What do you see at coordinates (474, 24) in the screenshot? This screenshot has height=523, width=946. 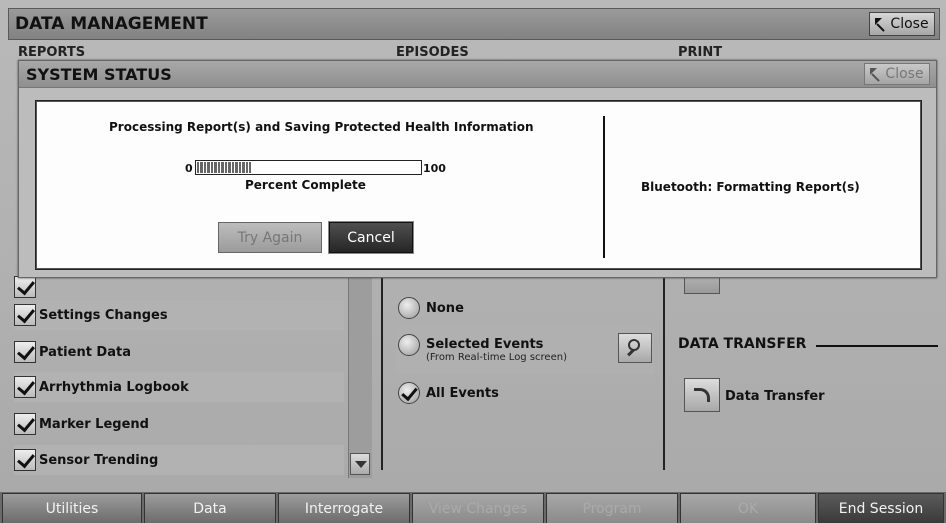 I see `screen-header: DATA MANAGEMENT Close` at bounding box center [474, 24].